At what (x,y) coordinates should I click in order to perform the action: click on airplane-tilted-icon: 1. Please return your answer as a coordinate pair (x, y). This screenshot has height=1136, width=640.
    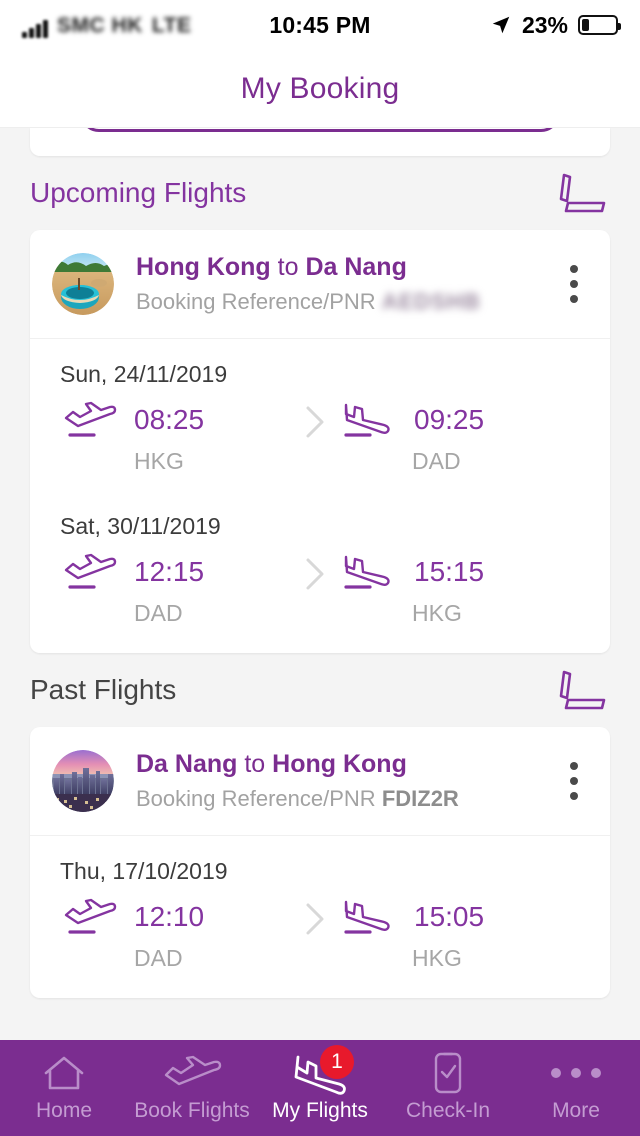
    Looking at the image, I should click on (323, 1070).